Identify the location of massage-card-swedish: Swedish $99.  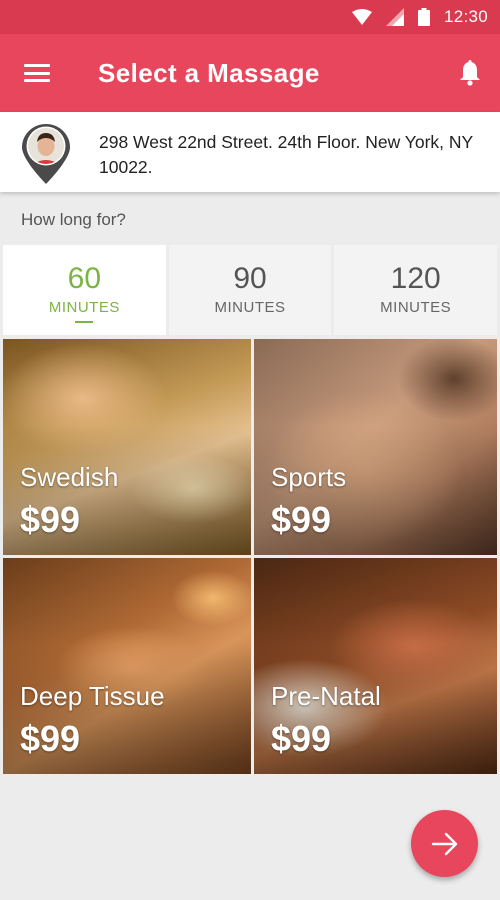
(127, 447).